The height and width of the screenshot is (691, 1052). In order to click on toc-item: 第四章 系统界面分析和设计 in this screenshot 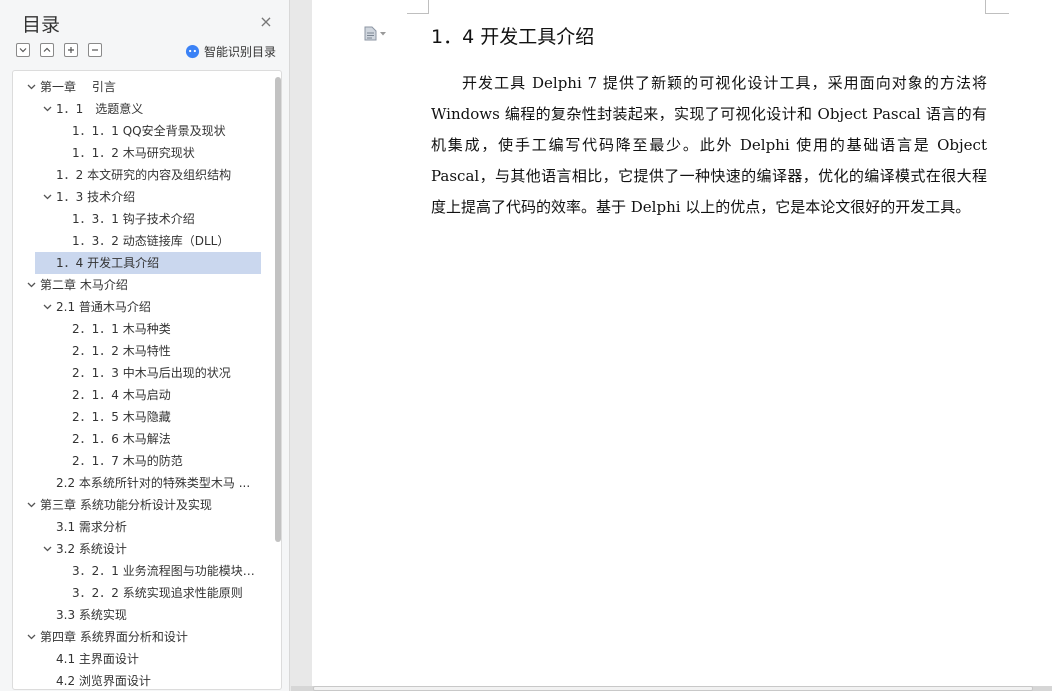, I will do `click(143, 637)`.